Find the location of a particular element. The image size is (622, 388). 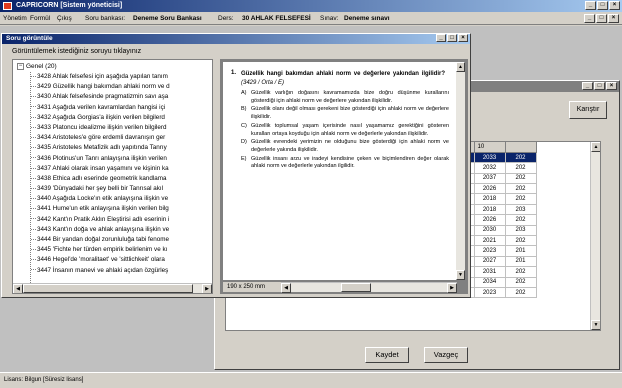

grid-vertical-scrollbar: ▲ ▼ is located at coordinates (595, 236).